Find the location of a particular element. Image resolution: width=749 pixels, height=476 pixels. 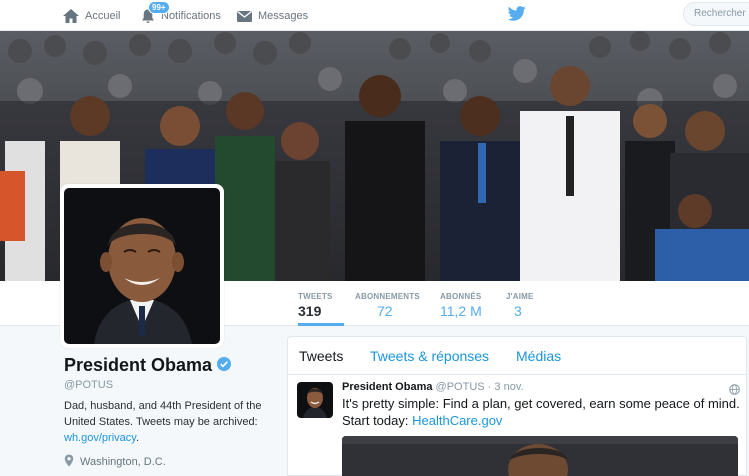

stat-likes: J'AIME 3 is located at coordinates (521, 303).